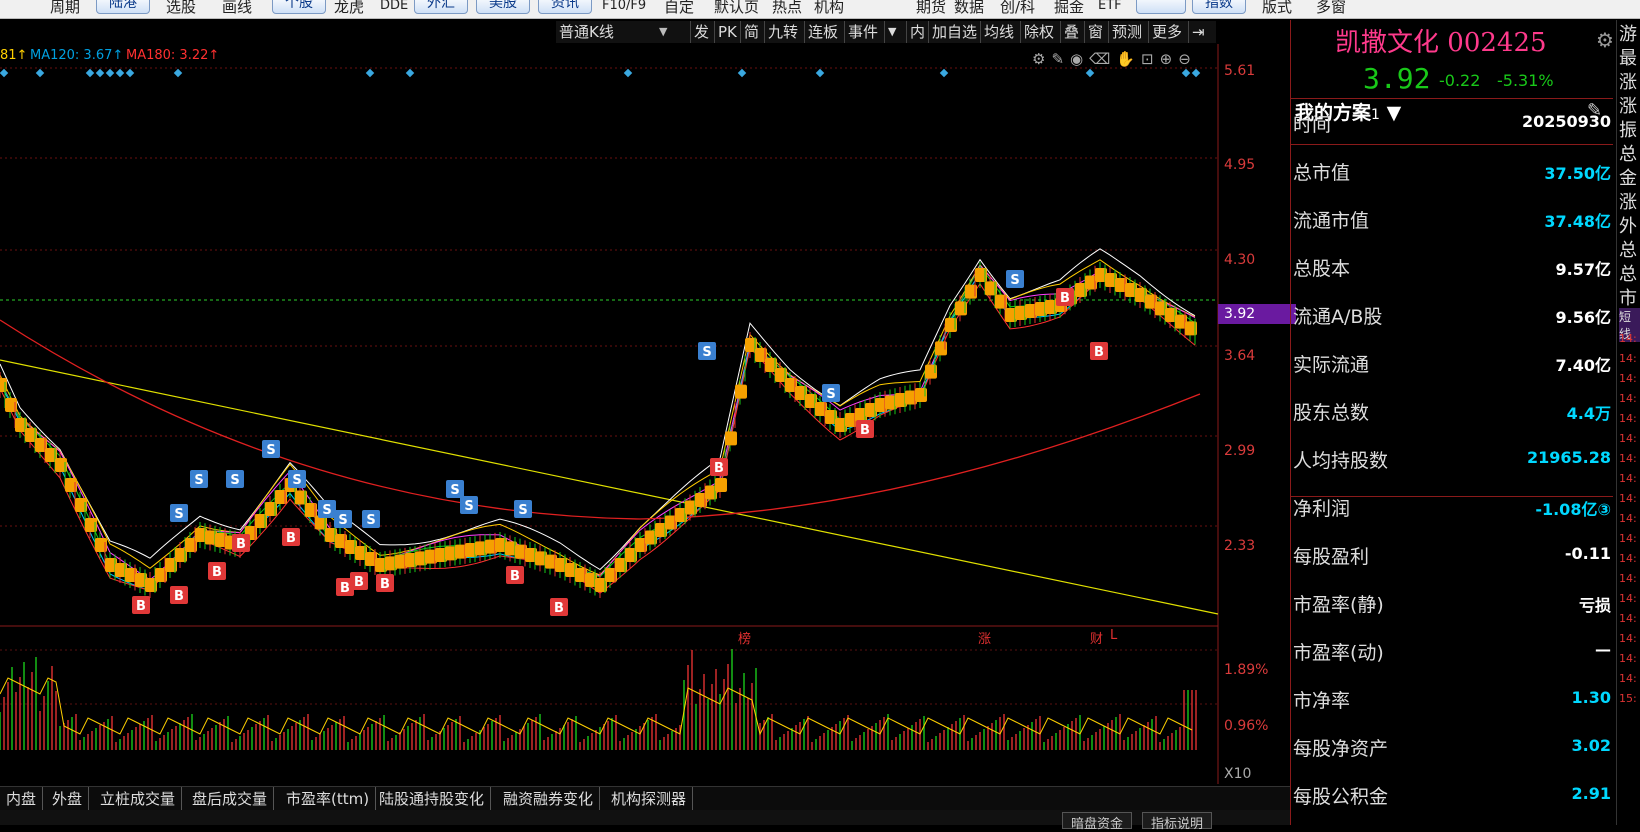 This screenshot has height=832, width=1640. What do you see at coordinates (1017, 8) in the screenshot?
I see `menu-chinext: 创/科` at bounding box center [1017, 8].